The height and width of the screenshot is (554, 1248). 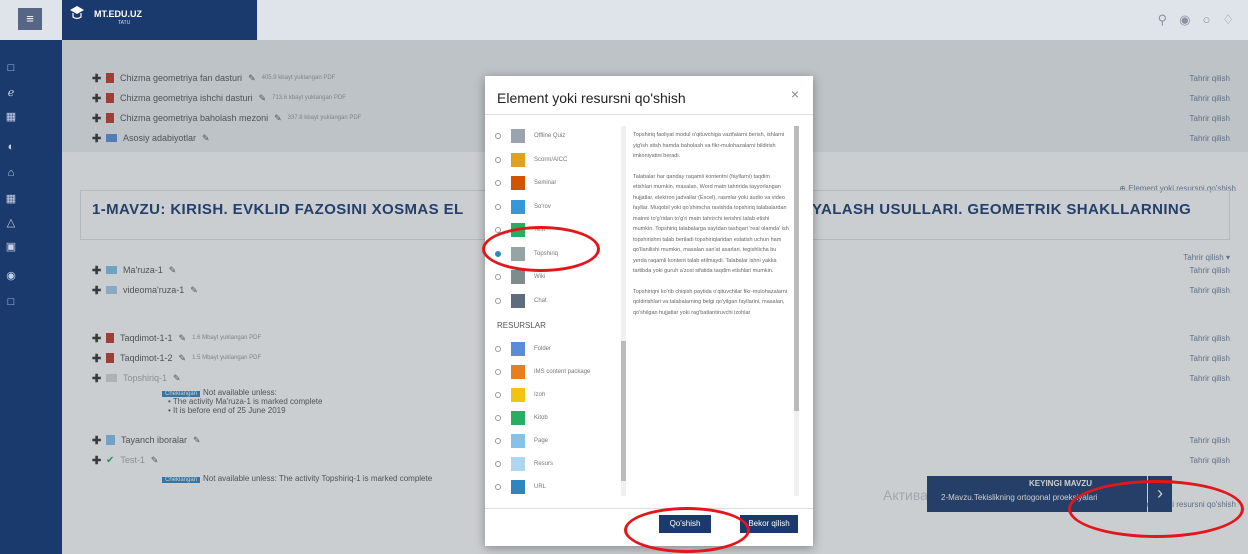 I want to click on side-navigation: □ ℯ ▦ ◐ ⌂ ▦ △ ▣ ◉ □, so click(x=31, y=297).